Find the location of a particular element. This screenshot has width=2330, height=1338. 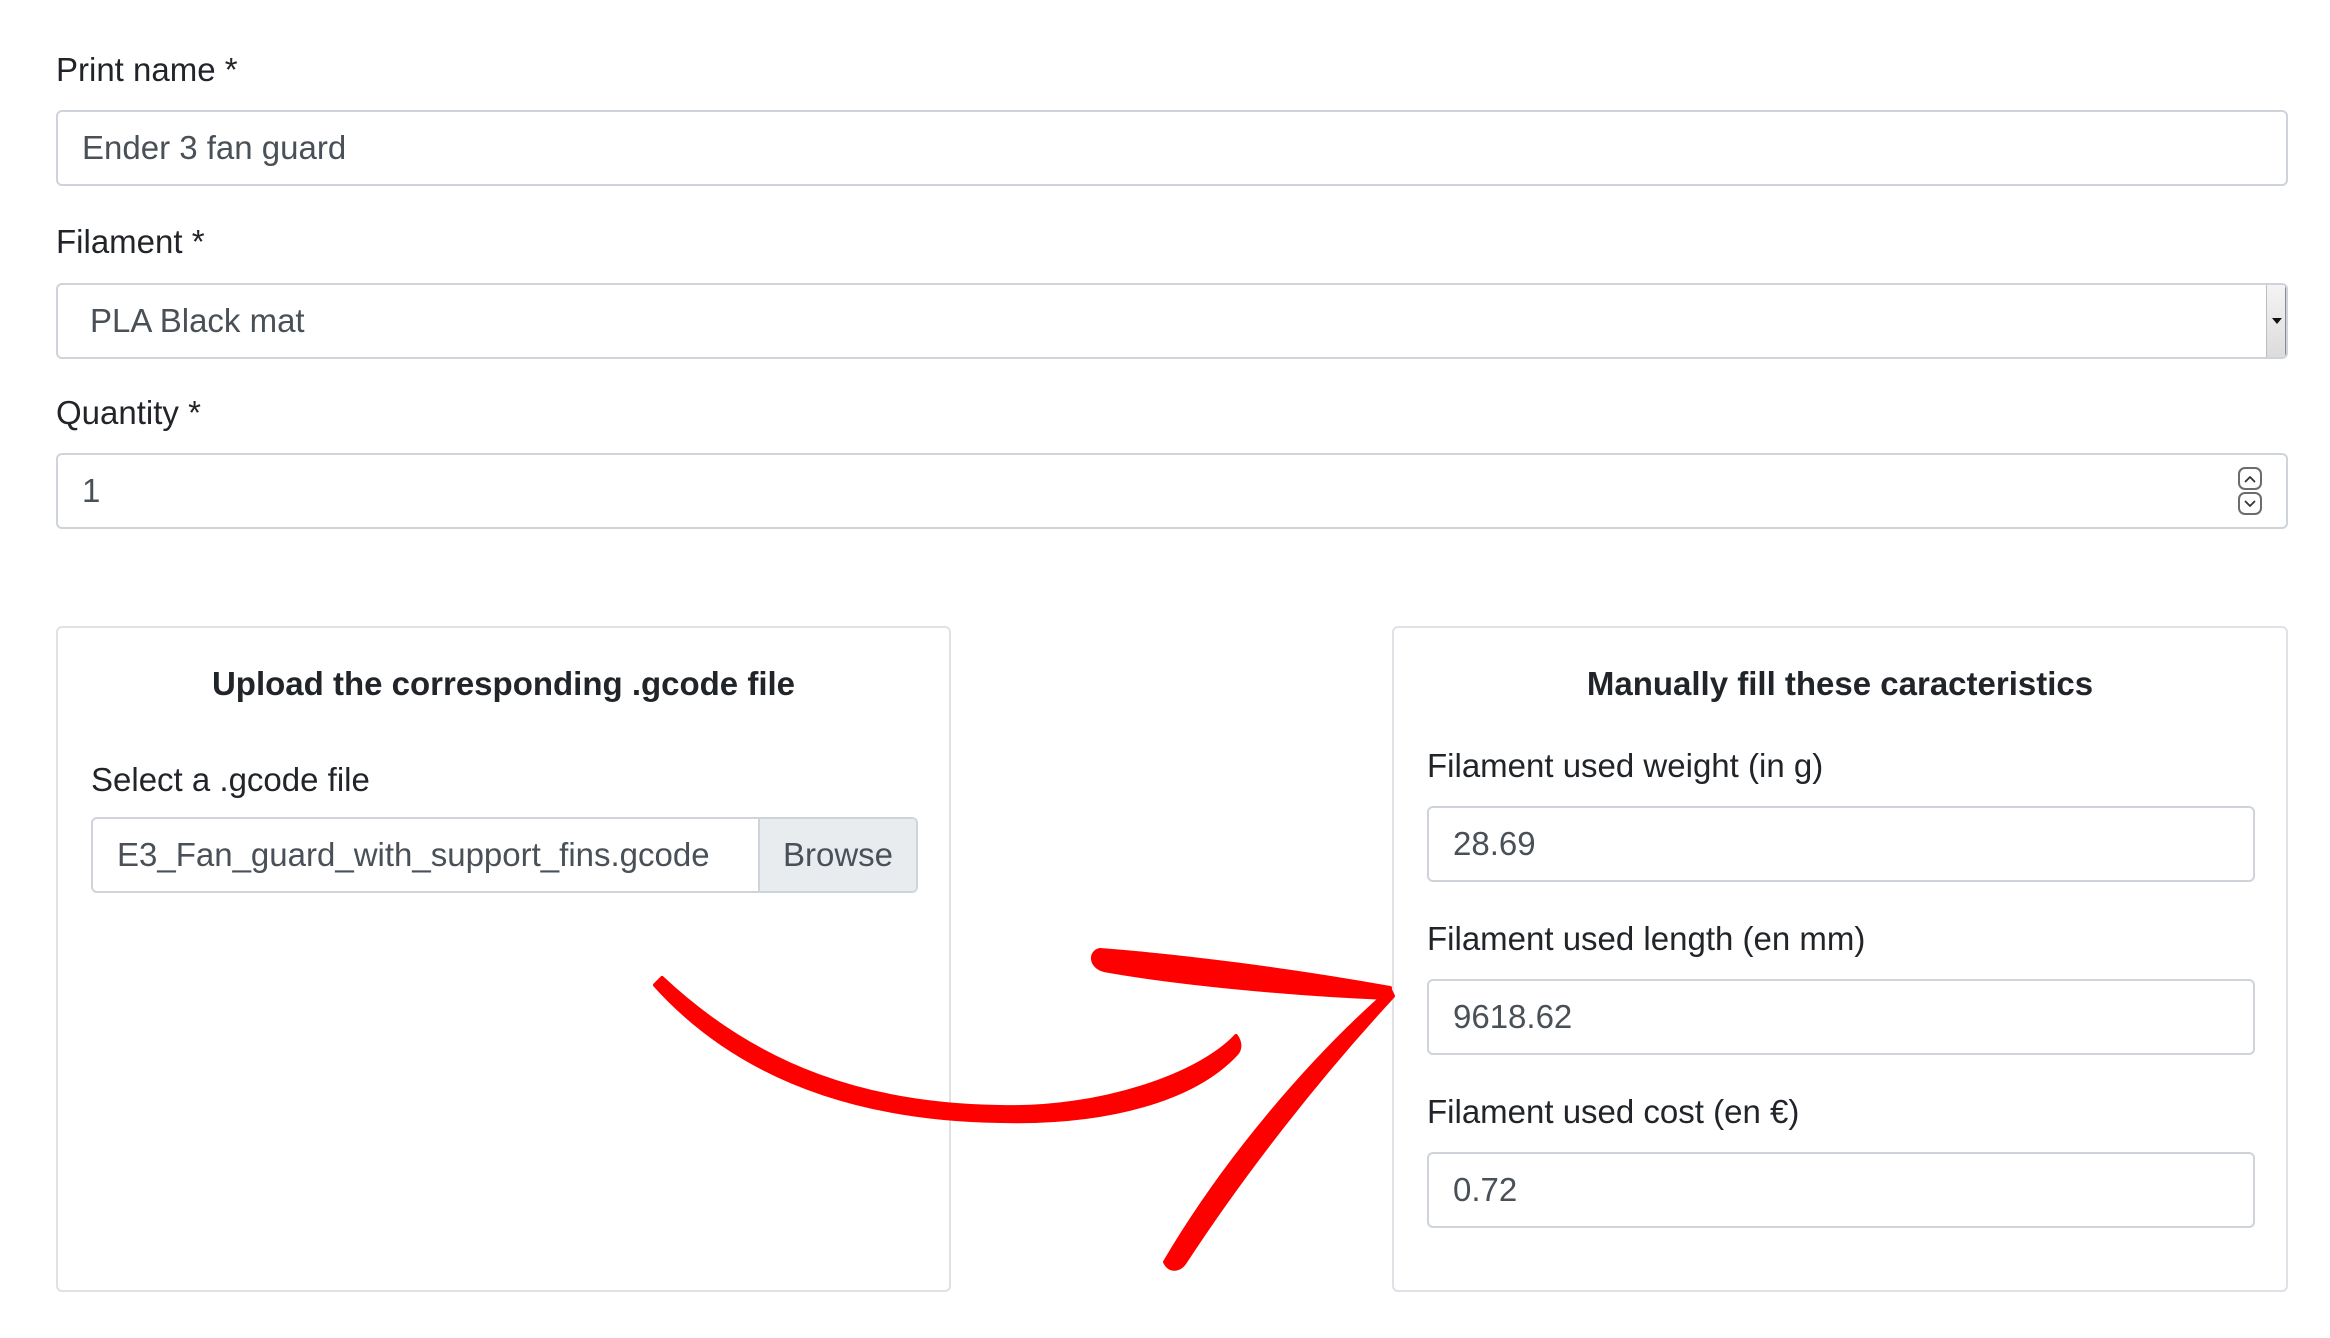

quantity-spinner is located at coordinates (2250, 491).